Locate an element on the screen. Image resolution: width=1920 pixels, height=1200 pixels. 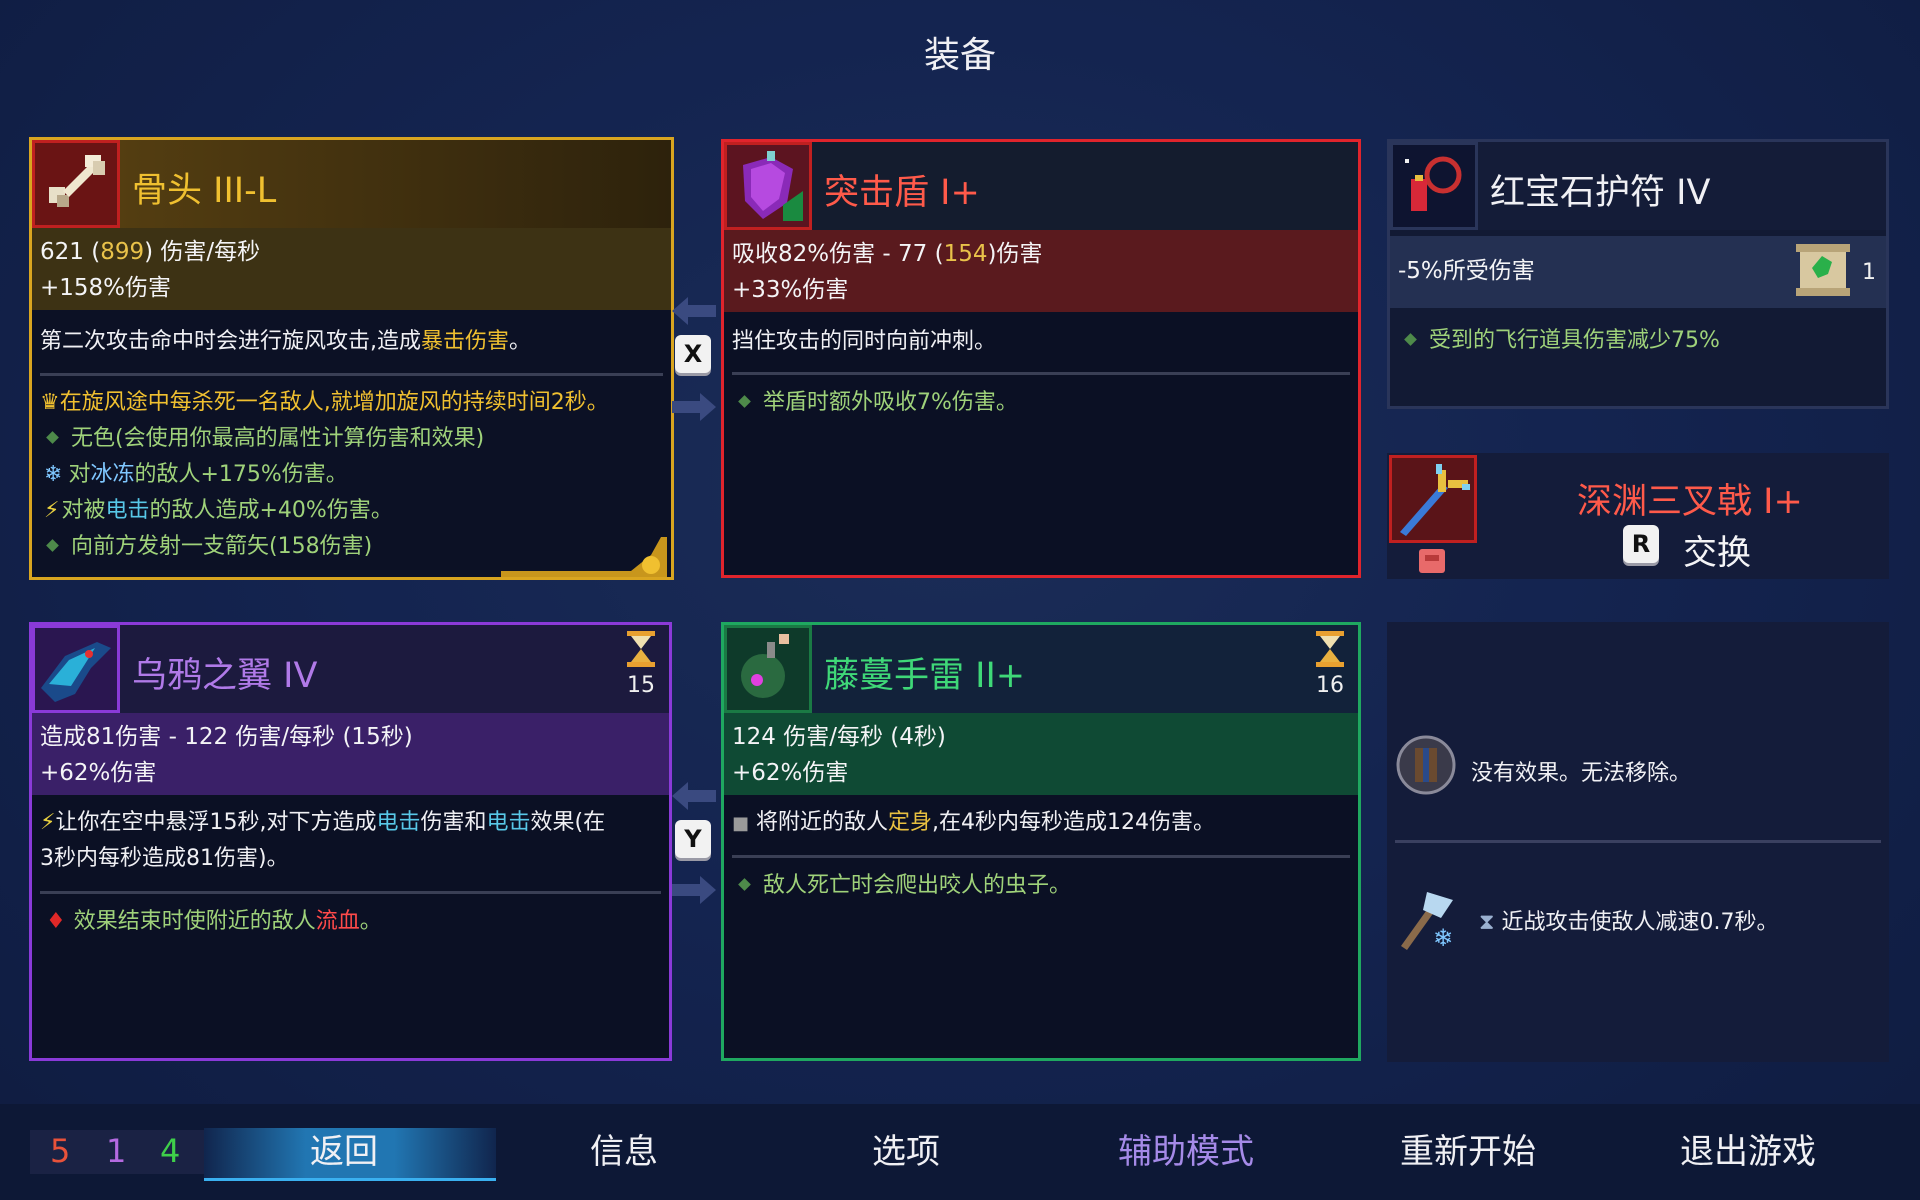
backpack-weapon-name: 深渊三叉戟 I+ is located at coordinates (1690, 502).